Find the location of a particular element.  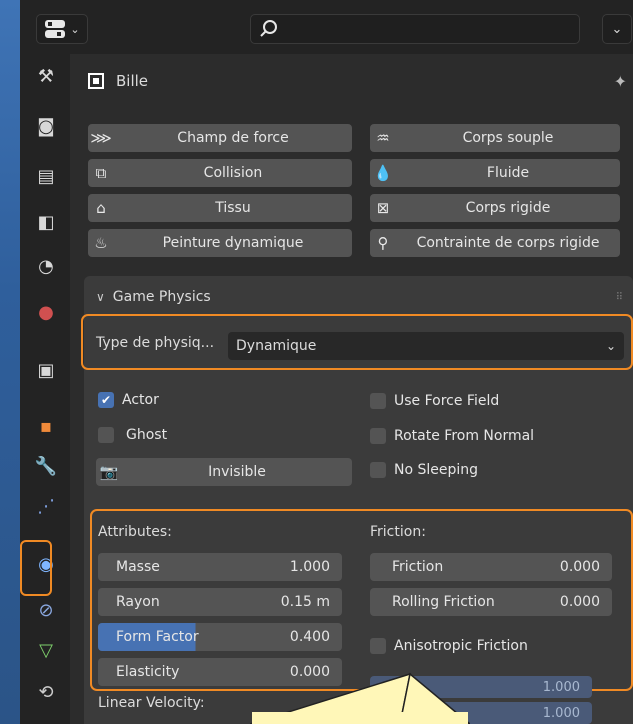

anisotropic-friction-checkbox: Anisotropic Friction is located at coordinates (449, 646).